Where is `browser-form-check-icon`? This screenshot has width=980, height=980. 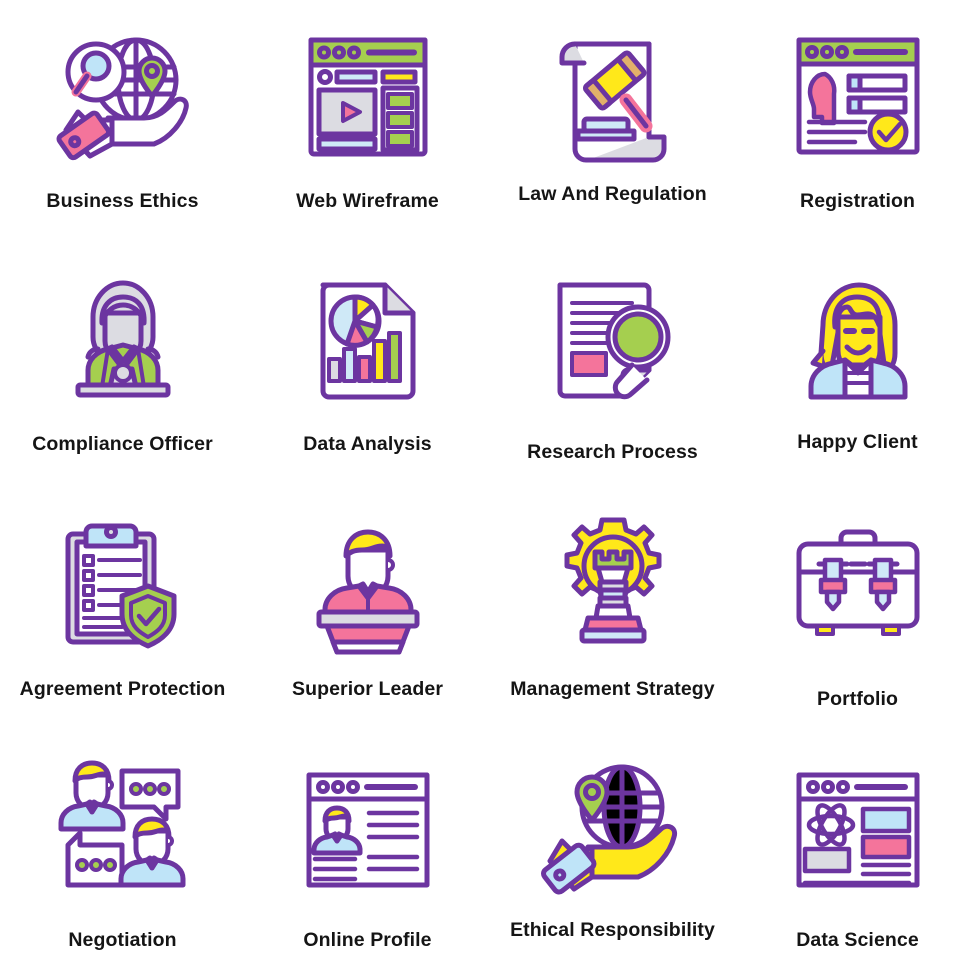 browser-form-check-icon is located at coordinates (858, 97).